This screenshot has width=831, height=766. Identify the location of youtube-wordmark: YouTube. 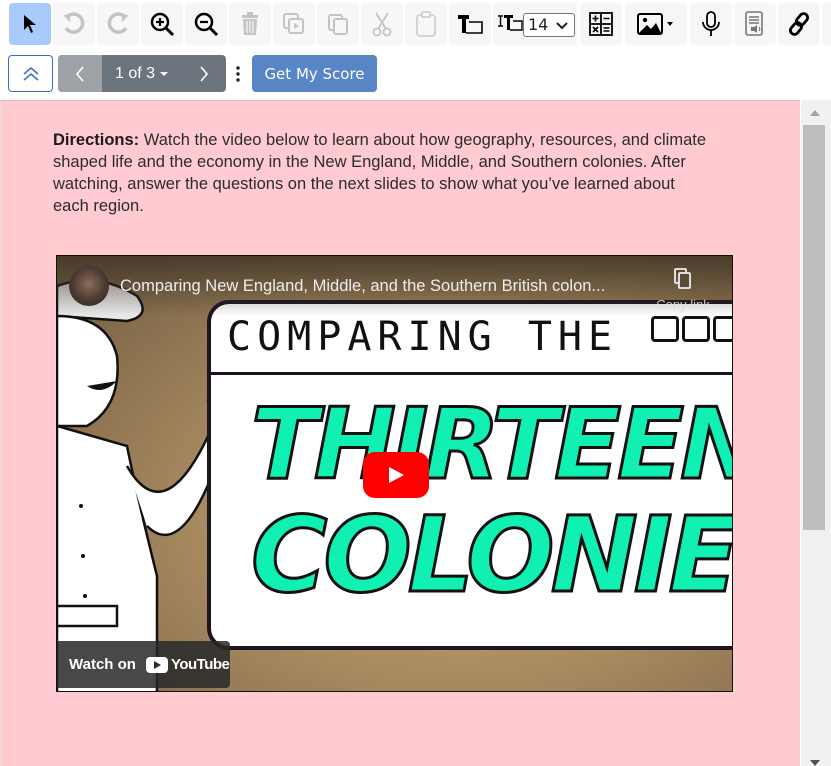
(200, 664).